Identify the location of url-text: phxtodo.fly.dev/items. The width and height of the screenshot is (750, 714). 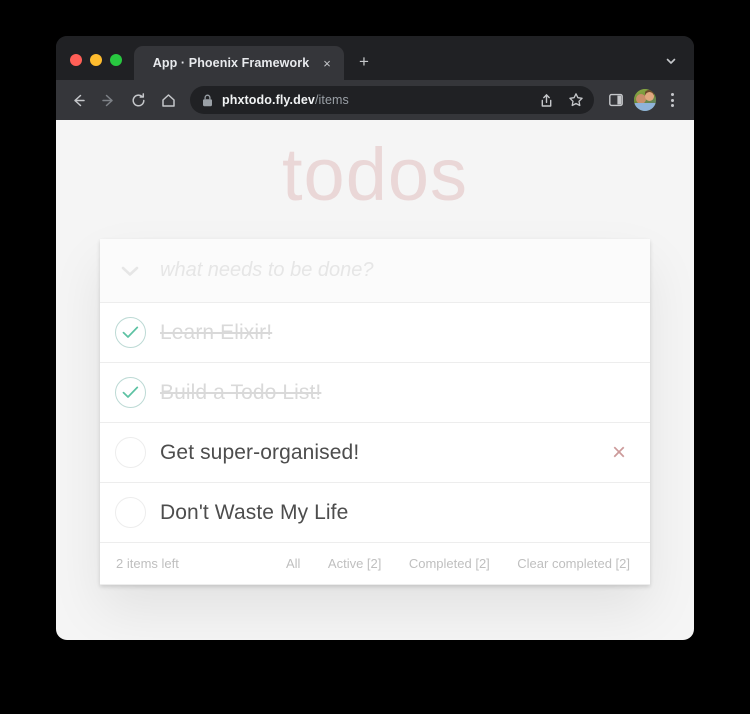
(372, 100).